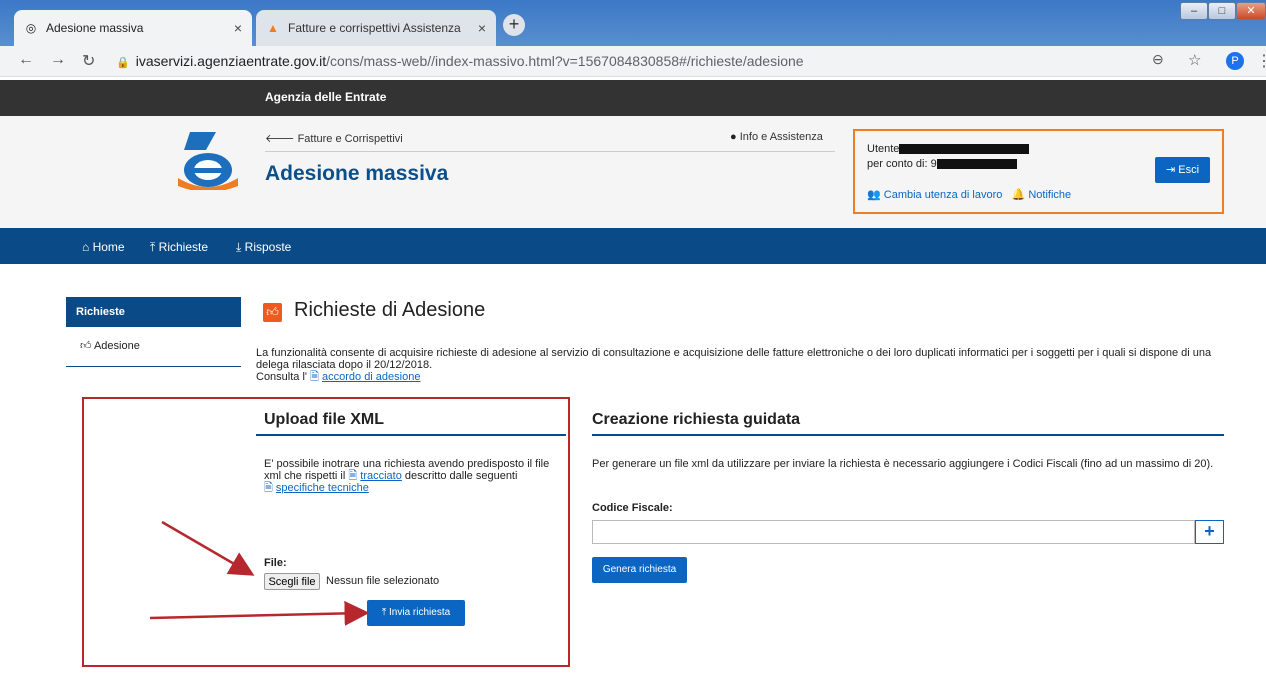 The width and height of the screenshot is (1266, 695). Describe the element at coordinates (1261, 61) in the screenshot. I see `menu-kebab-icon: ⋮` at that location.